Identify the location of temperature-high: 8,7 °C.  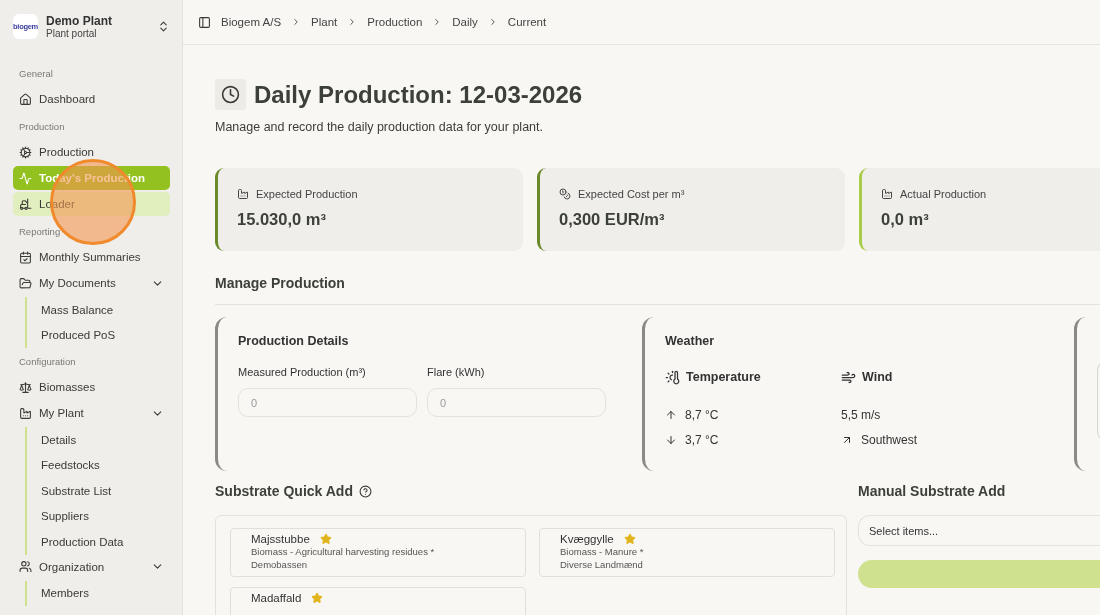
(702, 414).